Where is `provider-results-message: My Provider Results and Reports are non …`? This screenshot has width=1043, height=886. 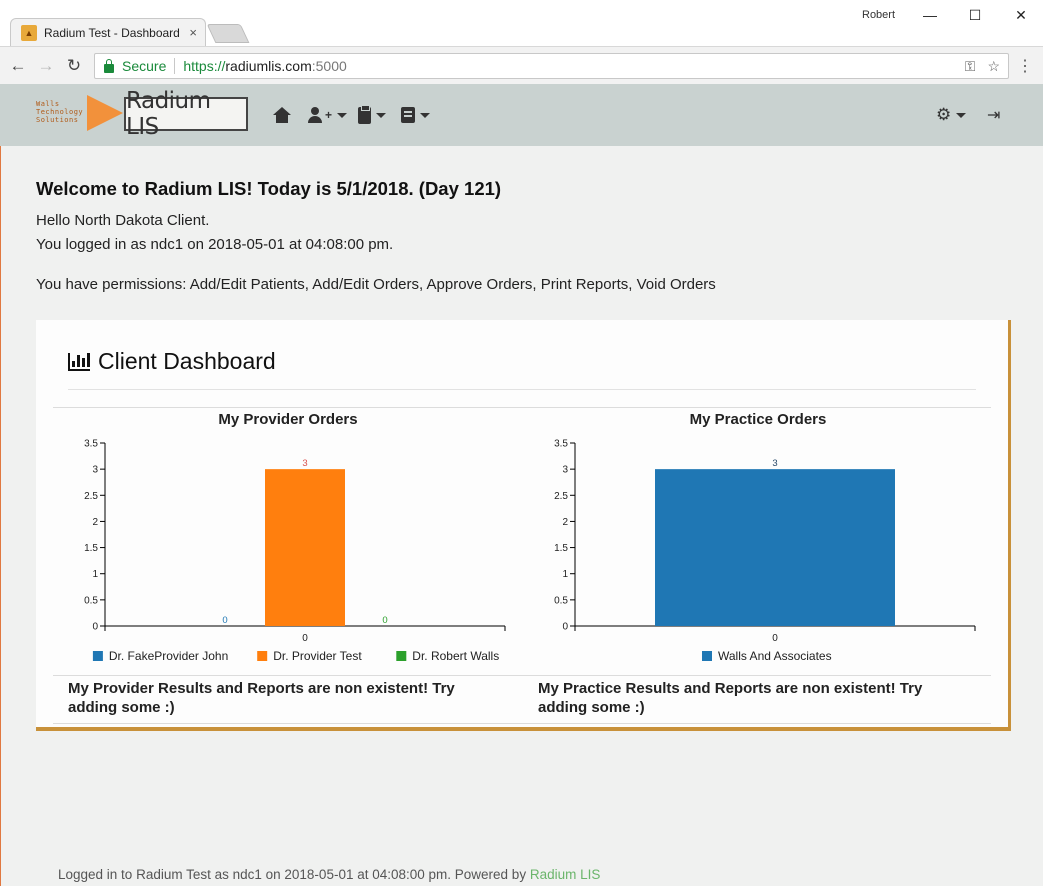 provider-results-message: My Provider Results and Reports are non … is located at coordinates (261, 698).